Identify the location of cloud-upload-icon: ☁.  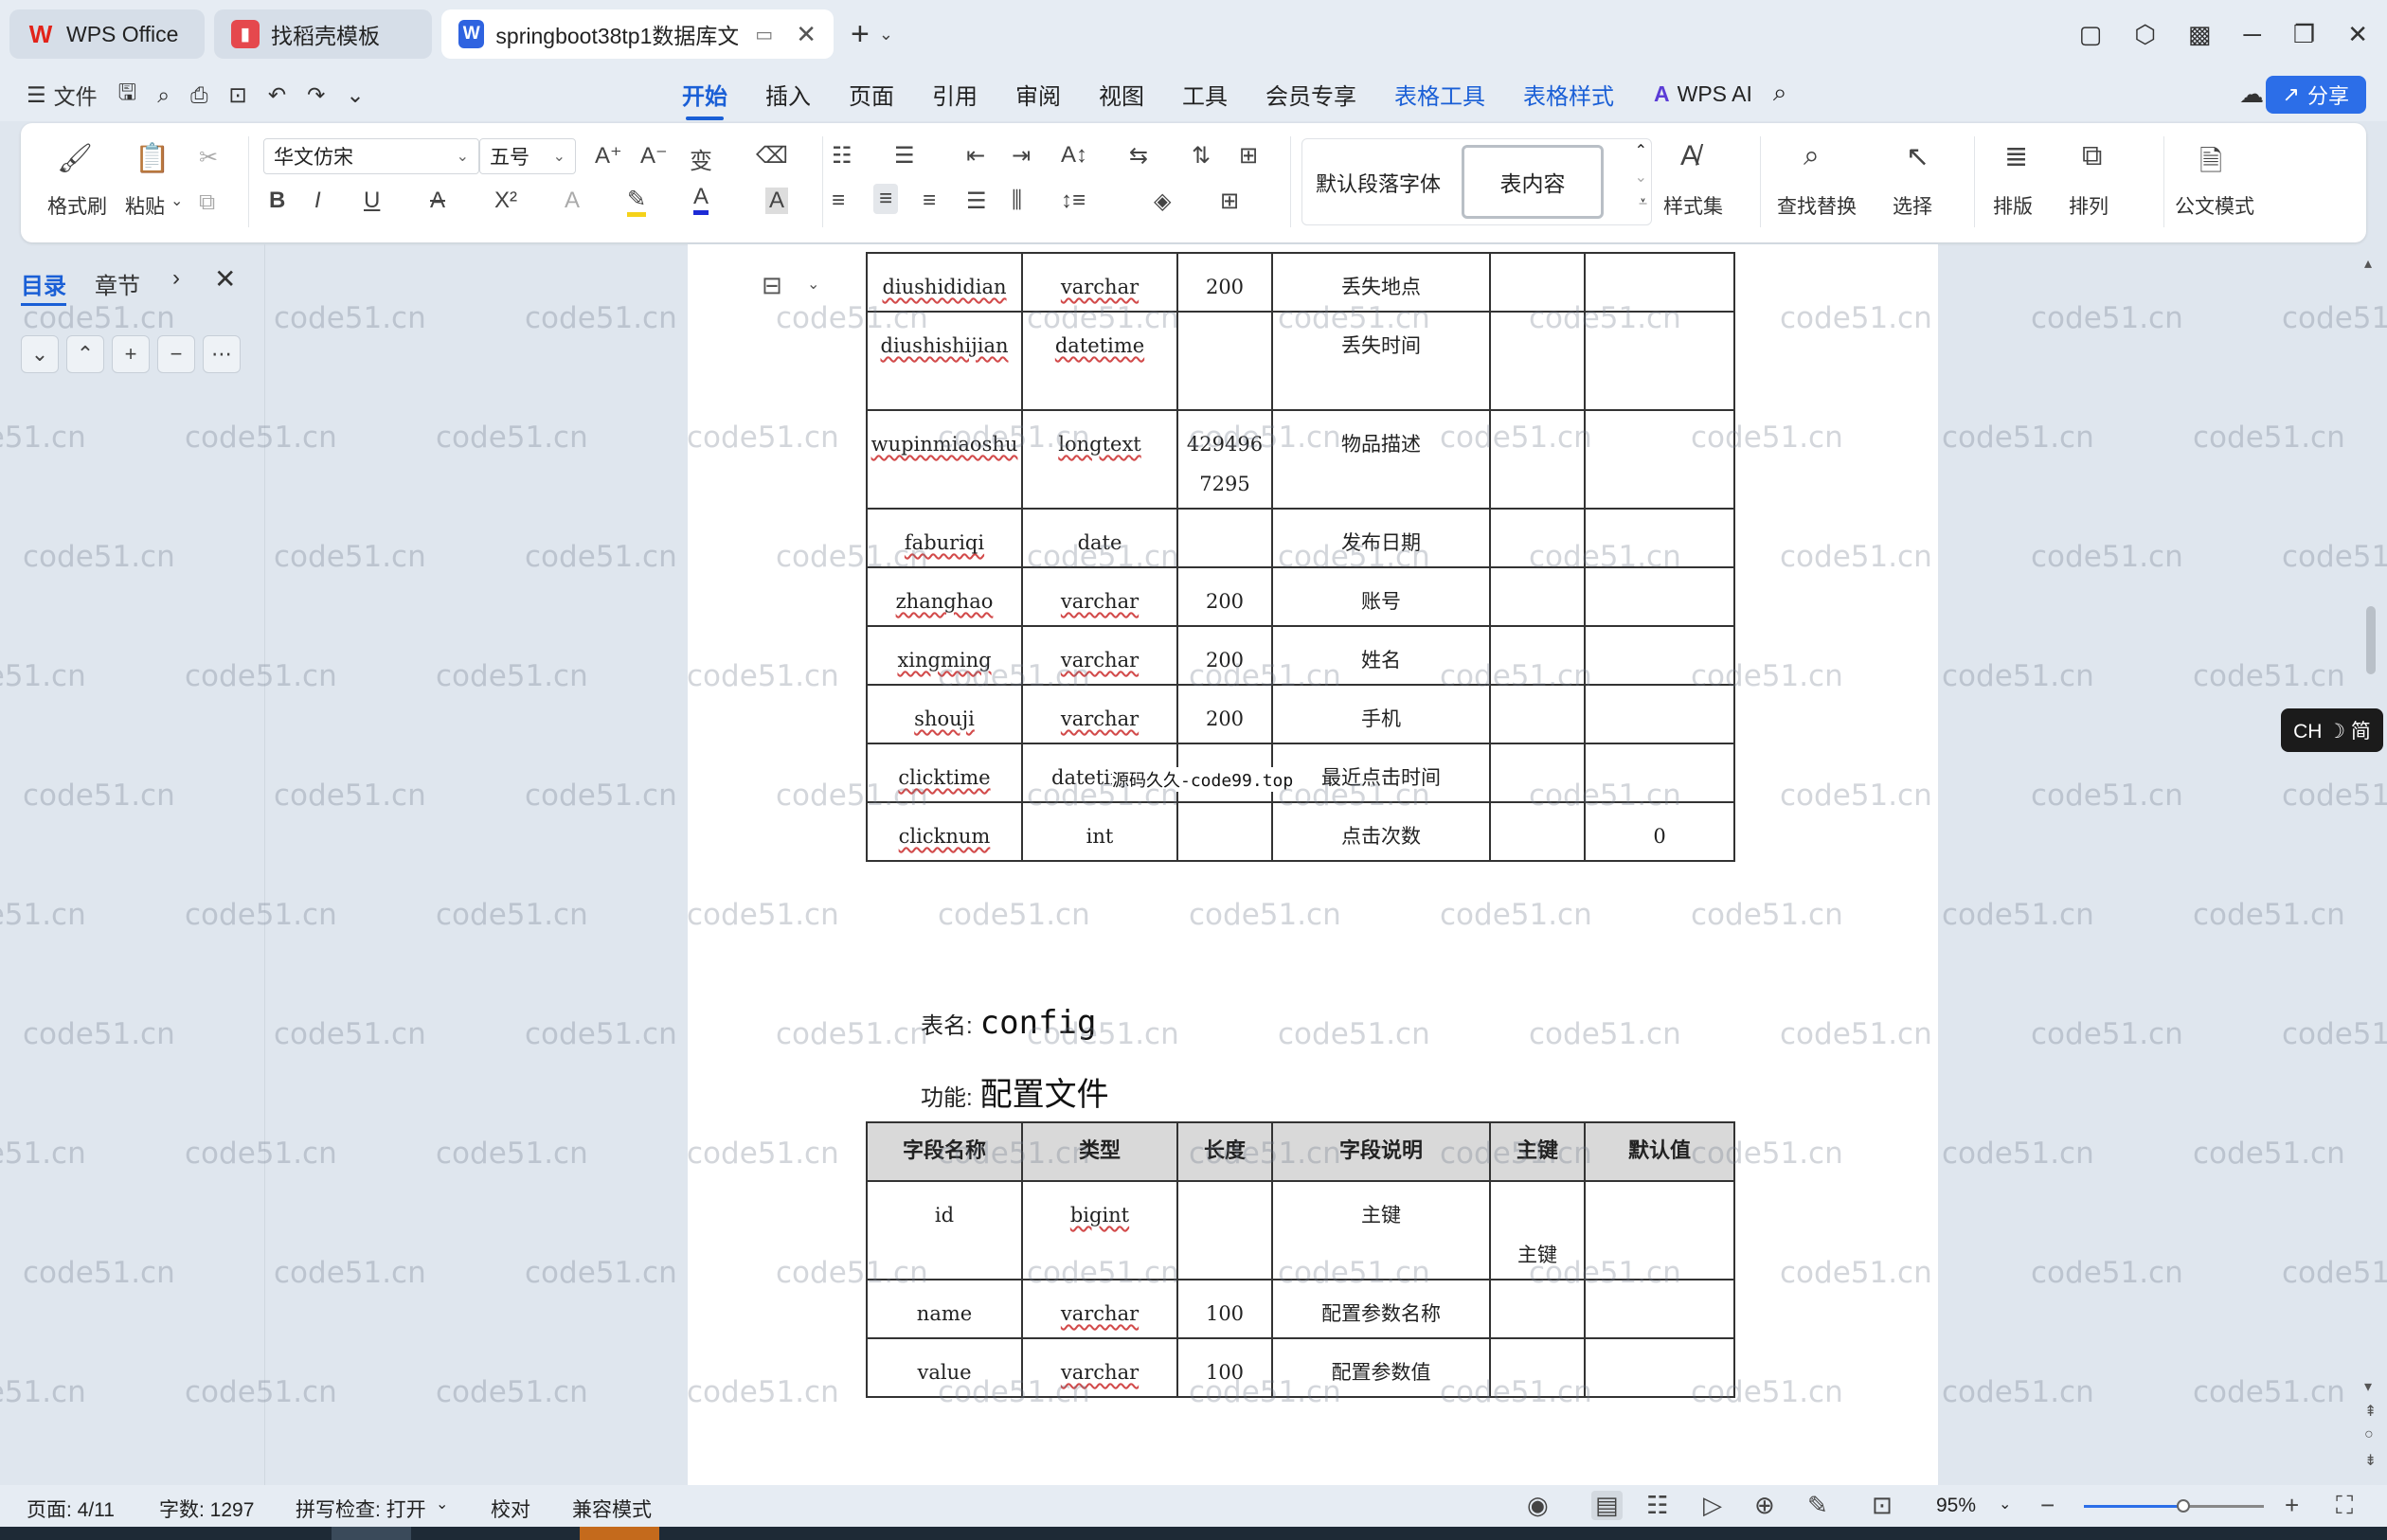
(2251, 95).